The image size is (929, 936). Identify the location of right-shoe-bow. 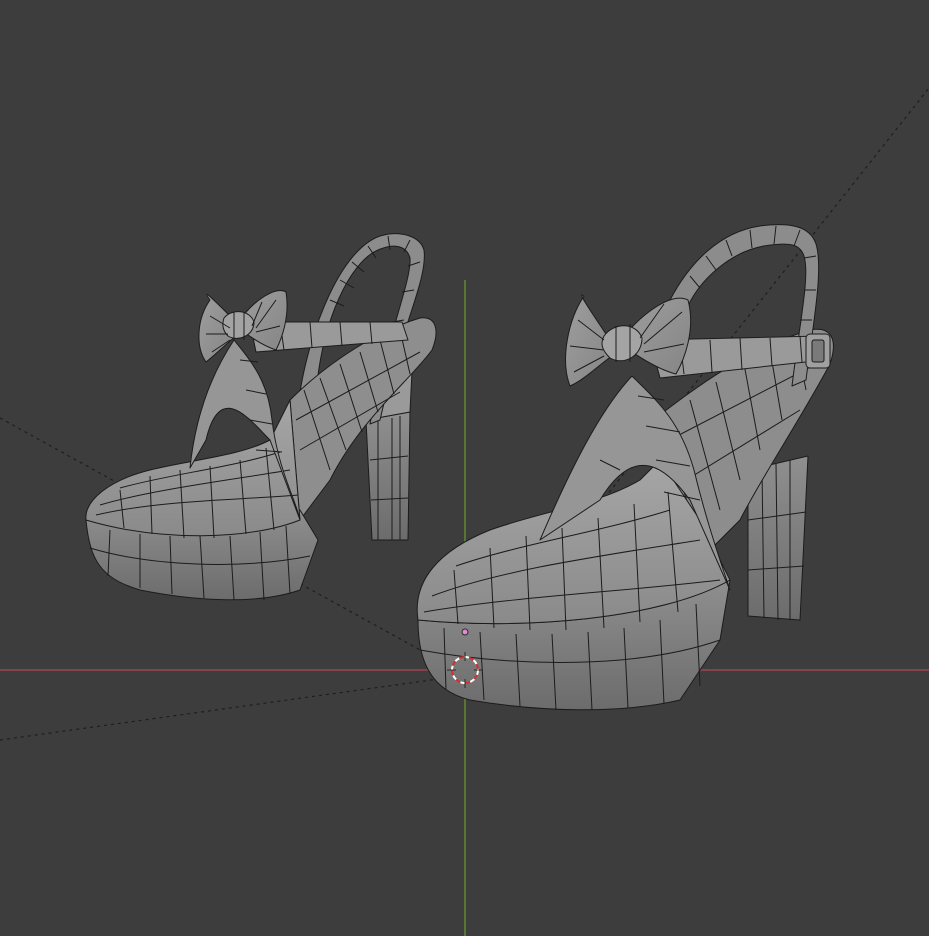
(628, 340).